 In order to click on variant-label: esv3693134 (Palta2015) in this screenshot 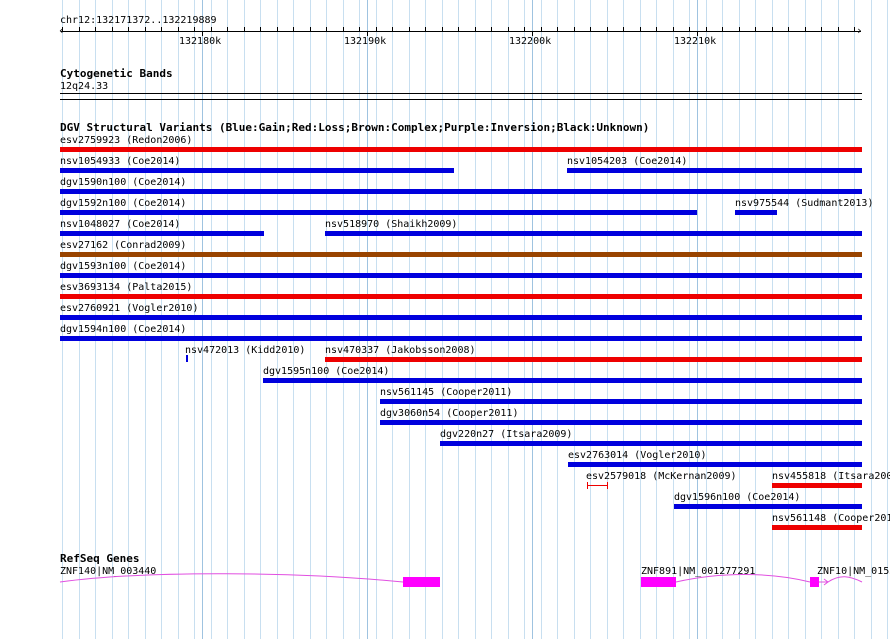, I will do `click(126, 287)`.